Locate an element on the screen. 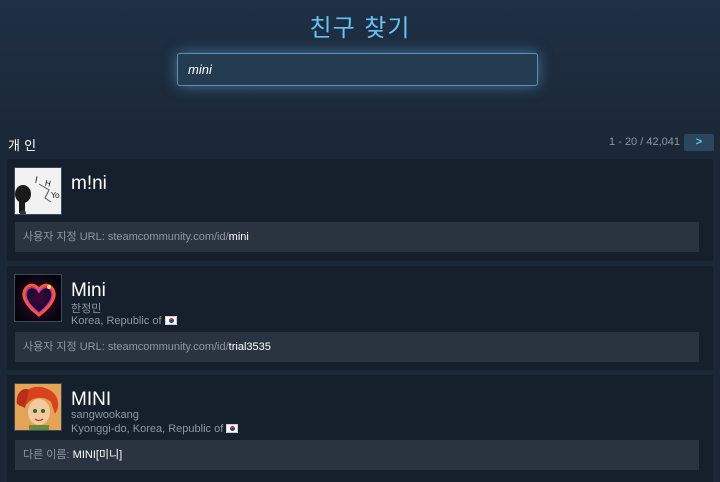 This screenshot has width=720, height=482. search-input is located at coordinates (357, 69).